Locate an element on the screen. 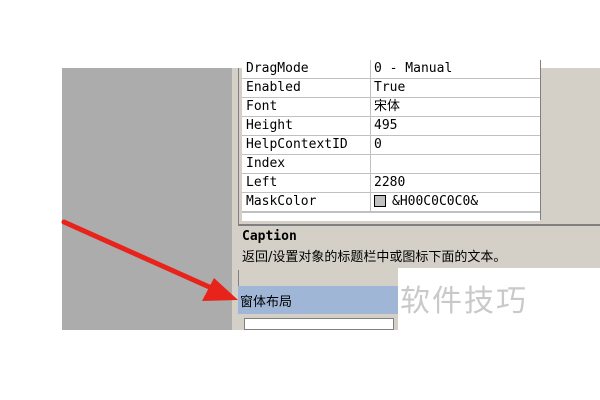 This screenshot has height=400, width=600. property-value: 0 - Manual is located at coordinates (457, 69).